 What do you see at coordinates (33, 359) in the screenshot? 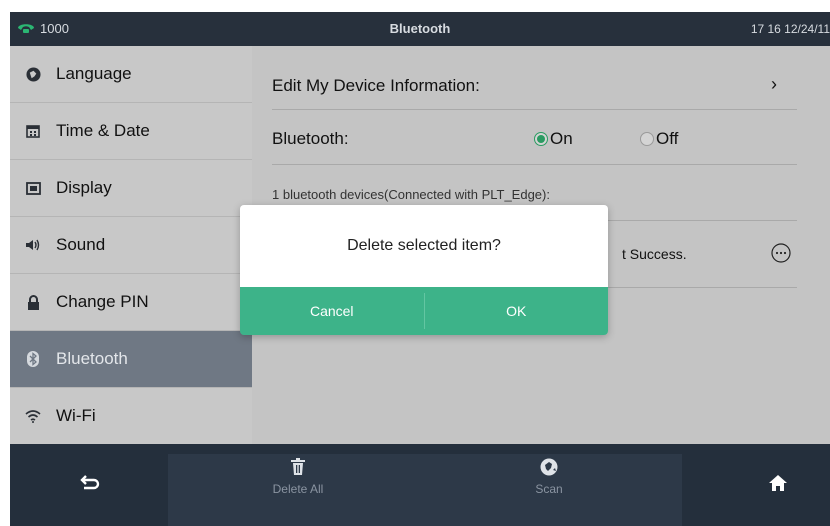
I see `bluetooth-icon` at bounding box center [33, 359].